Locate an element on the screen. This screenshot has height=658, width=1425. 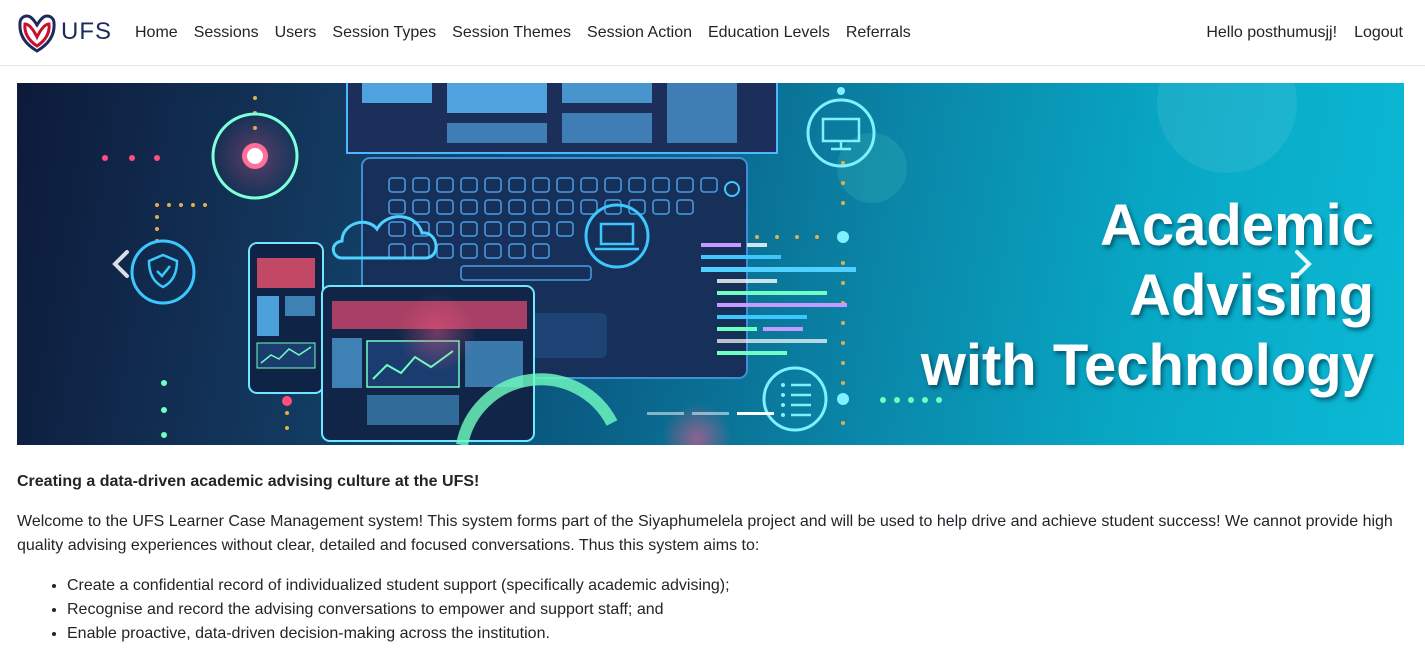
nav-item-education-levels: Education Levels is located at coordinates (769, 33).